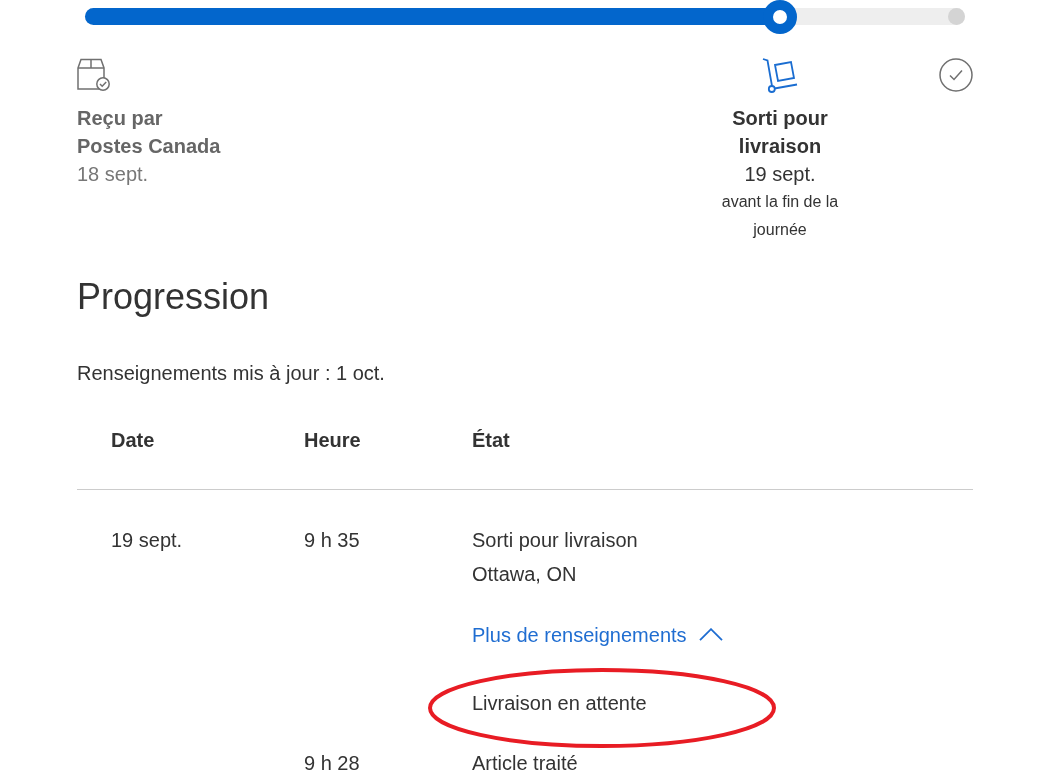  What do you see at coordinates (780, 174) in the screenshot?
I see `milestone-date: 19 sept.` at bounding box center [780, 174].